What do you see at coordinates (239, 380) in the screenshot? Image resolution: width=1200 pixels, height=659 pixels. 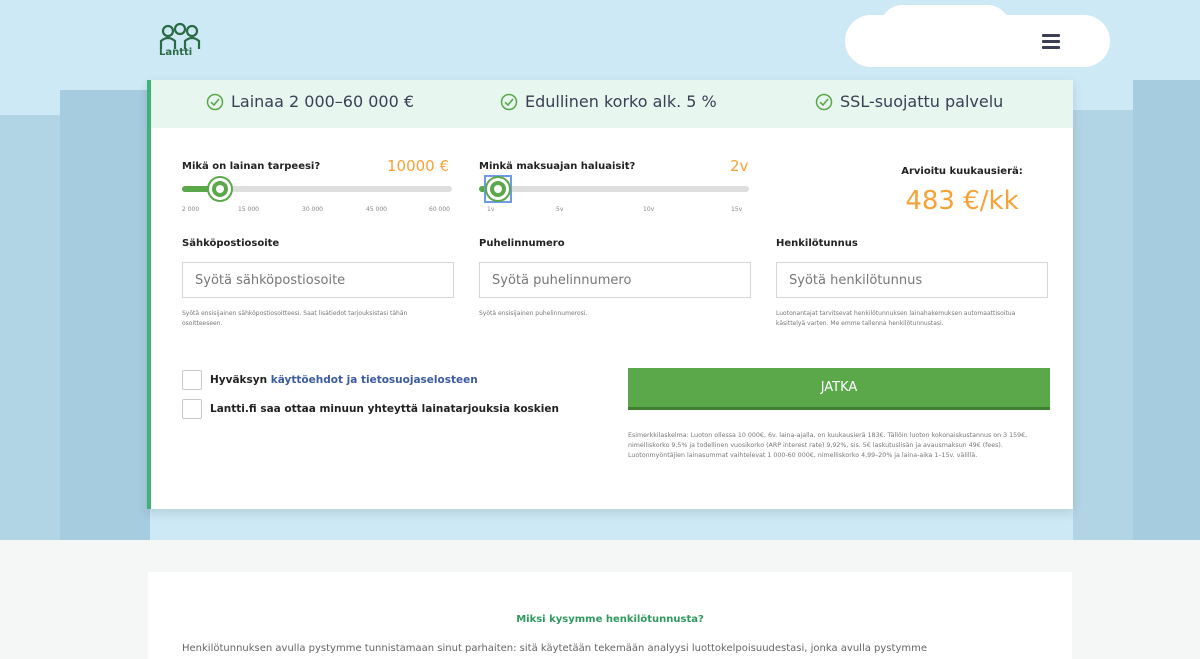 I see `terms-prefix: Hyväksyn` at bounding box center [239, 380].